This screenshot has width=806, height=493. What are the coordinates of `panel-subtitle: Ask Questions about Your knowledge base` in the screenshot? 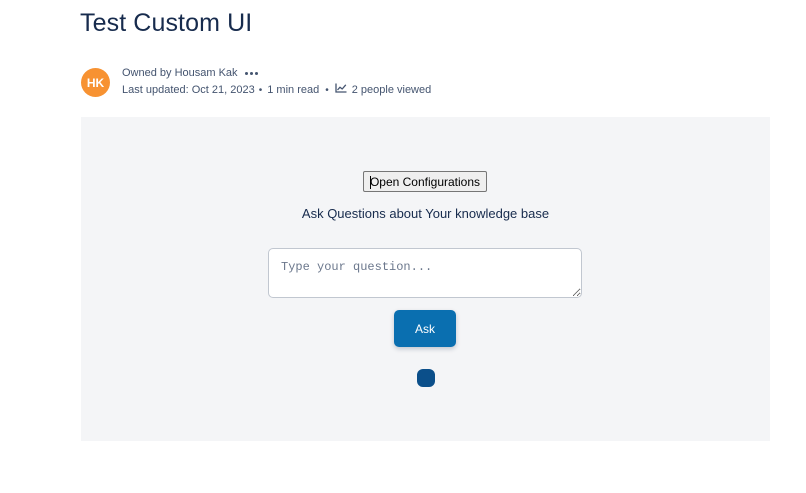 It's located at (425, 213).